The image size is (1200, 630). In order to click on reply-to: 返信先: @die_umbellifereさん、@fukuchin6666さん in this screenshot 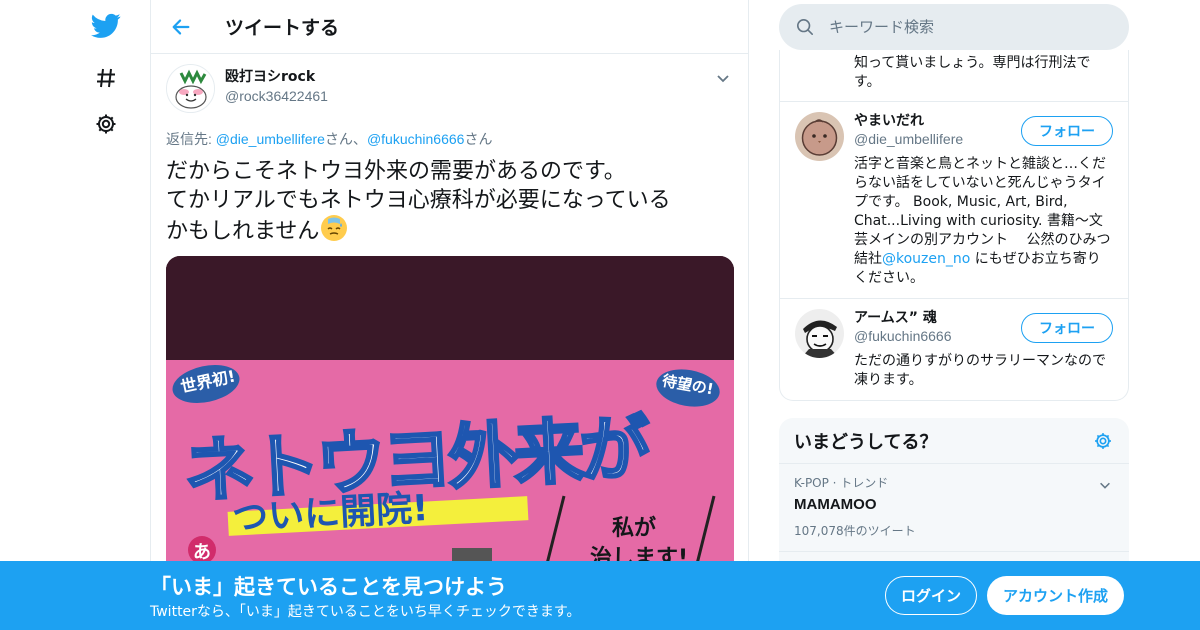, I will do `click(449, 139)`.